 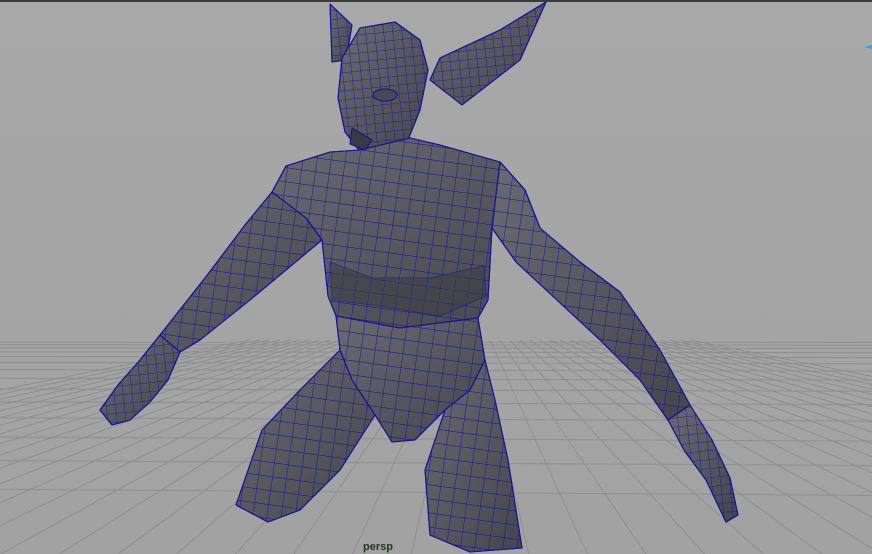 I want to click on view-manipulator-icon, so click(x=868, y=43).